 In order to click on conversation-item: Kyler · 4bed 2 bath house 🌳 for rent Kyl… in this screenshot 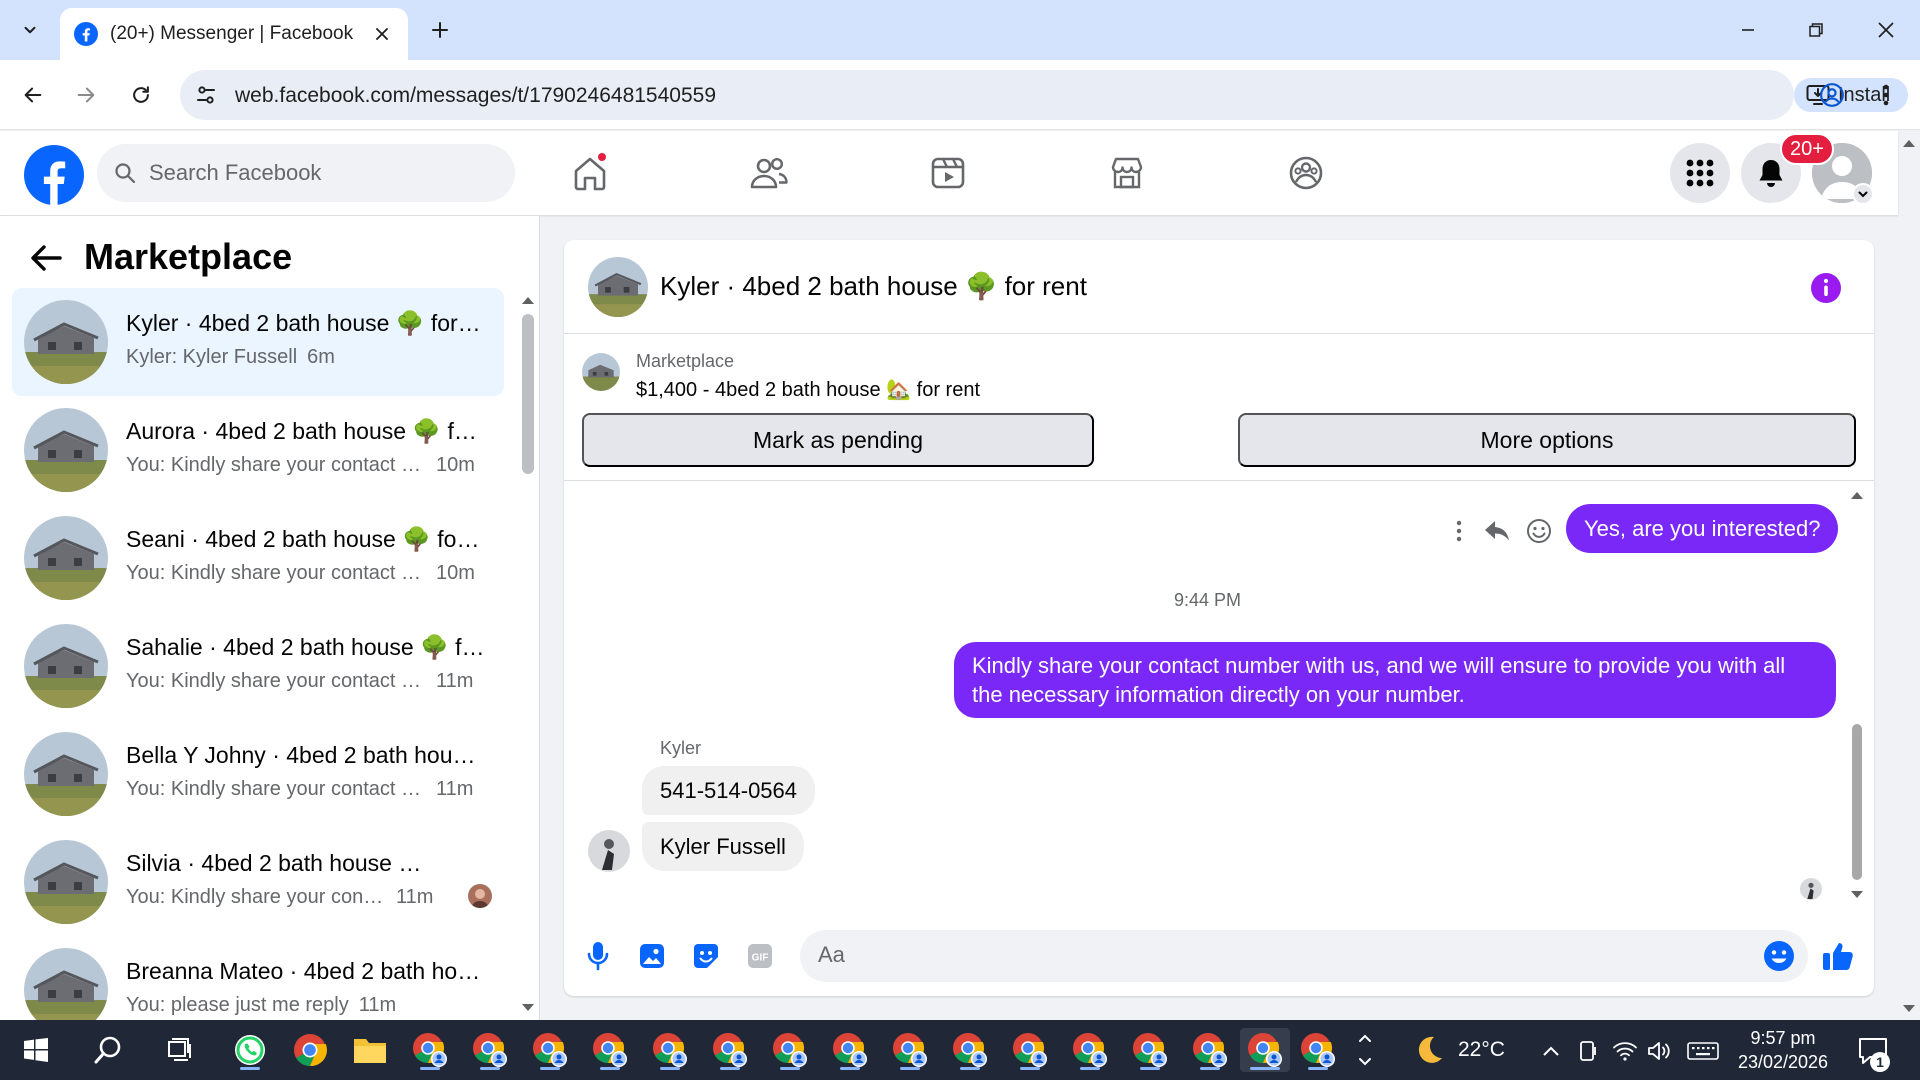, I will do `click(258, 342)`.